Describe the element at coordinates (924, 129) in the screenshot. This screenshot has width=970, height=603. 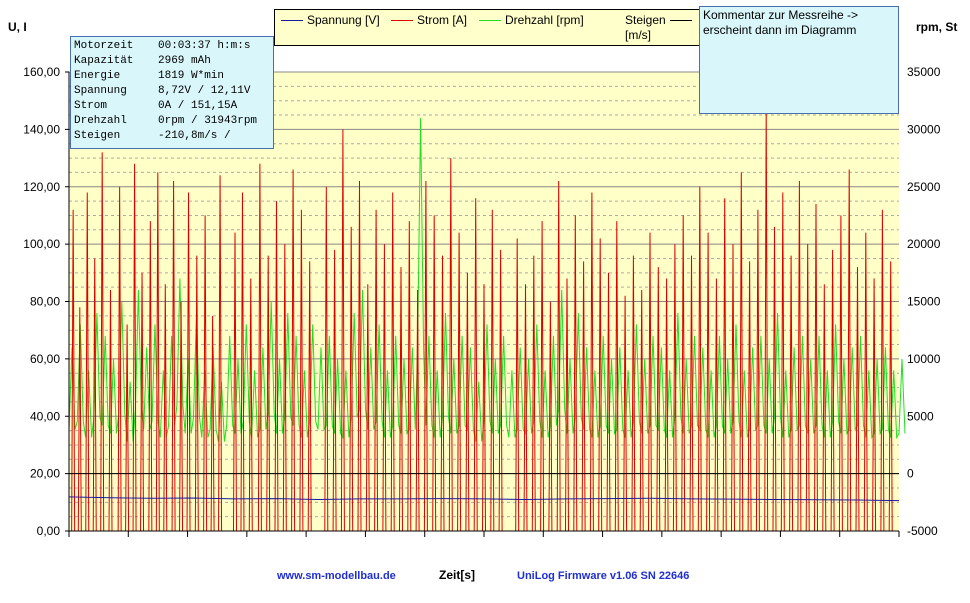
I see `y-tick-right-label: 30000` at that location.